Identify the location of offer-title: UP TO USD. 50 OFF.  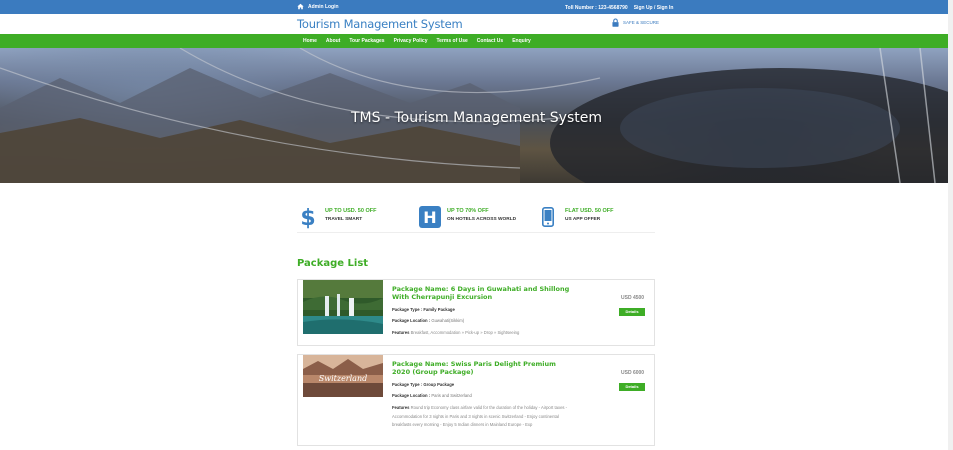
(351, 211).